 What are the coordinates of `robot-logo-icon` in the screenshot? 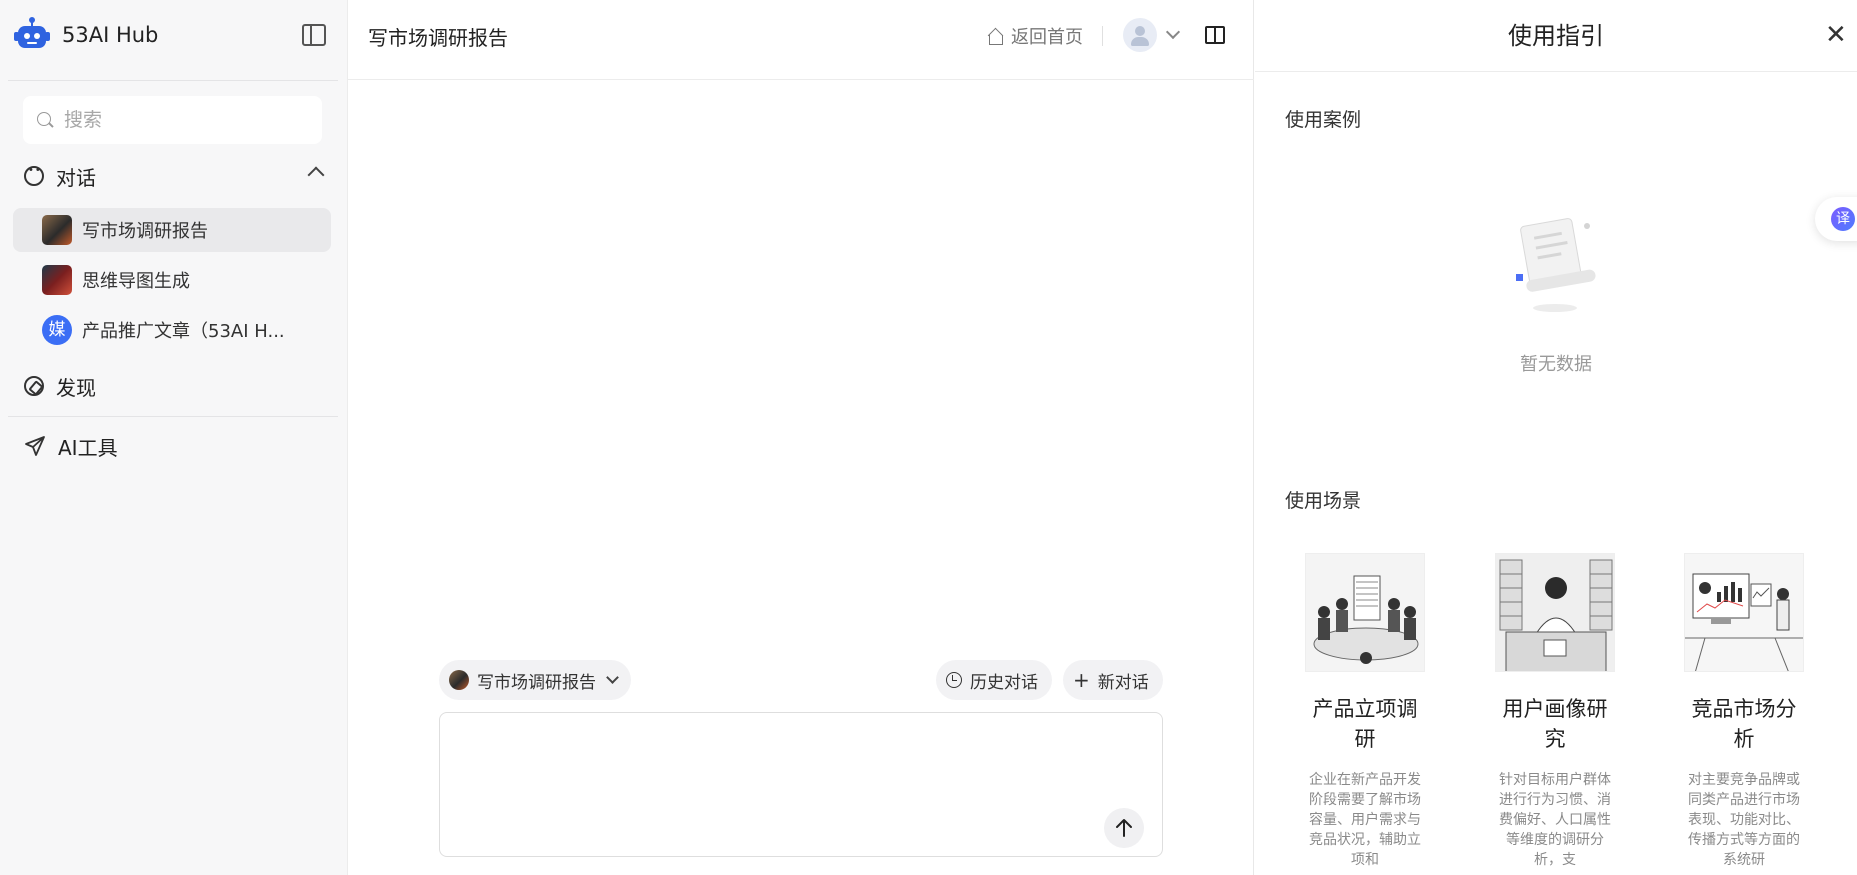 It's located at (32, 35).